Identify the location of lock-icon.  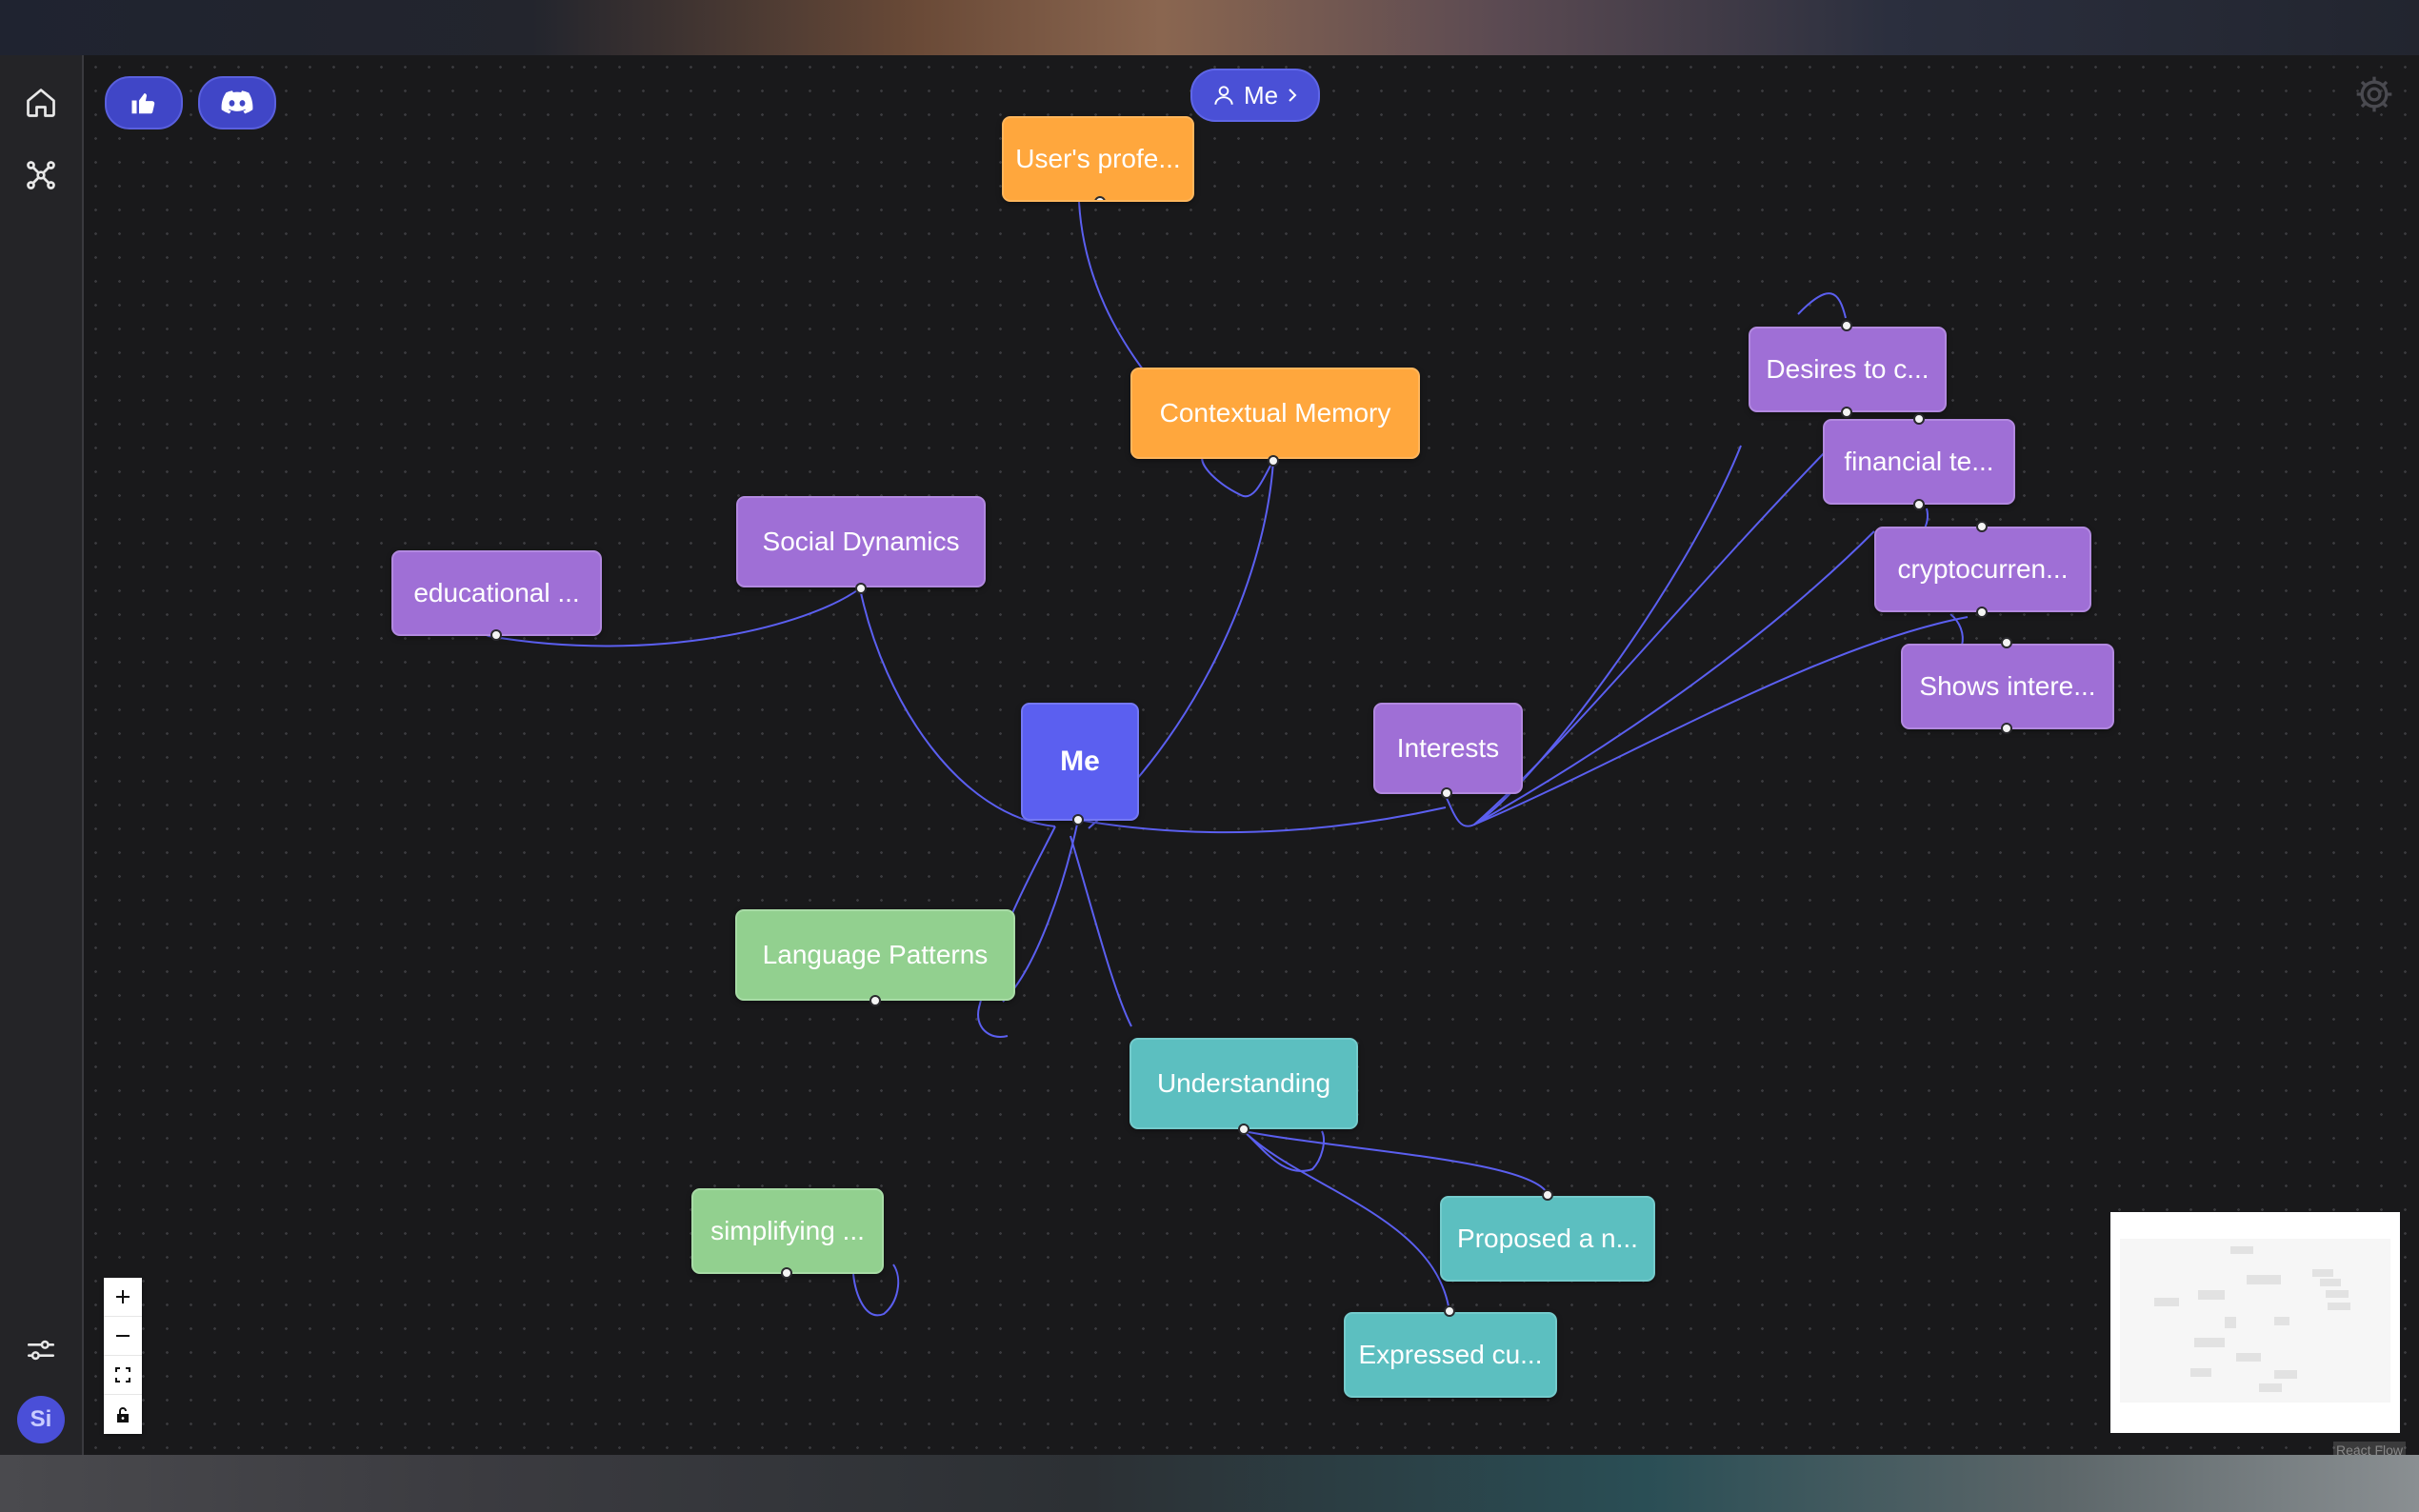
(123, 1414).